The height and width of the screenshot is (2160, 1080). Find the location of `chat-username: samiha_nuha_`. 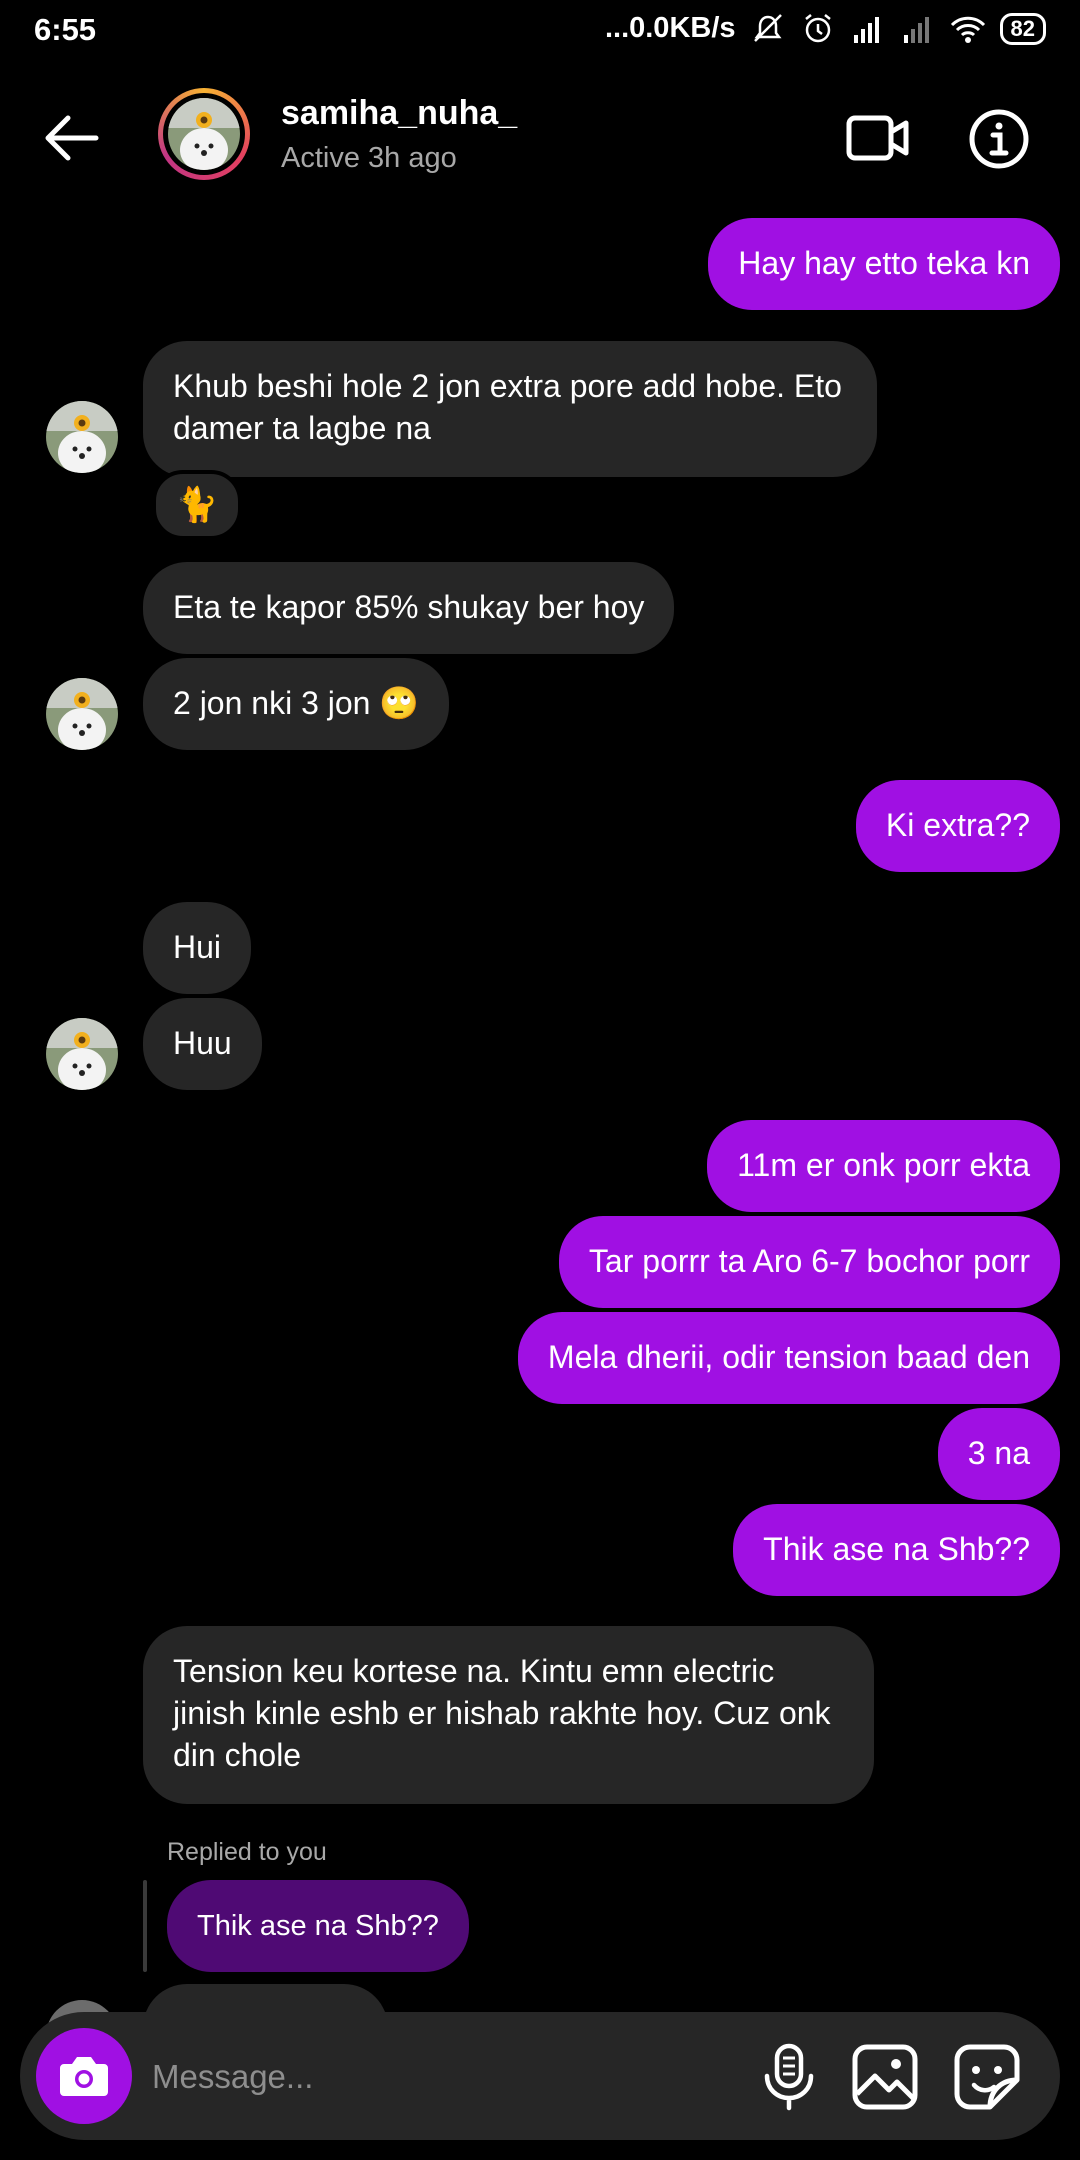

chat-username: samiha_nuha_ is located at coordinates (399, 113).